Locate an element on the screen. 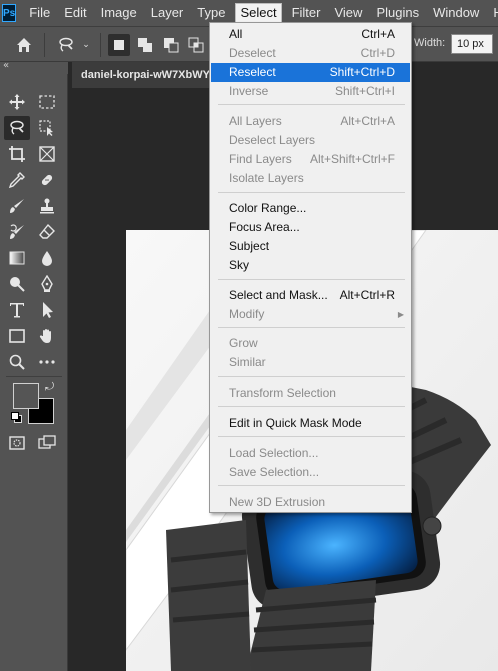  history-brush-icon is located at coordinates (17, 232).